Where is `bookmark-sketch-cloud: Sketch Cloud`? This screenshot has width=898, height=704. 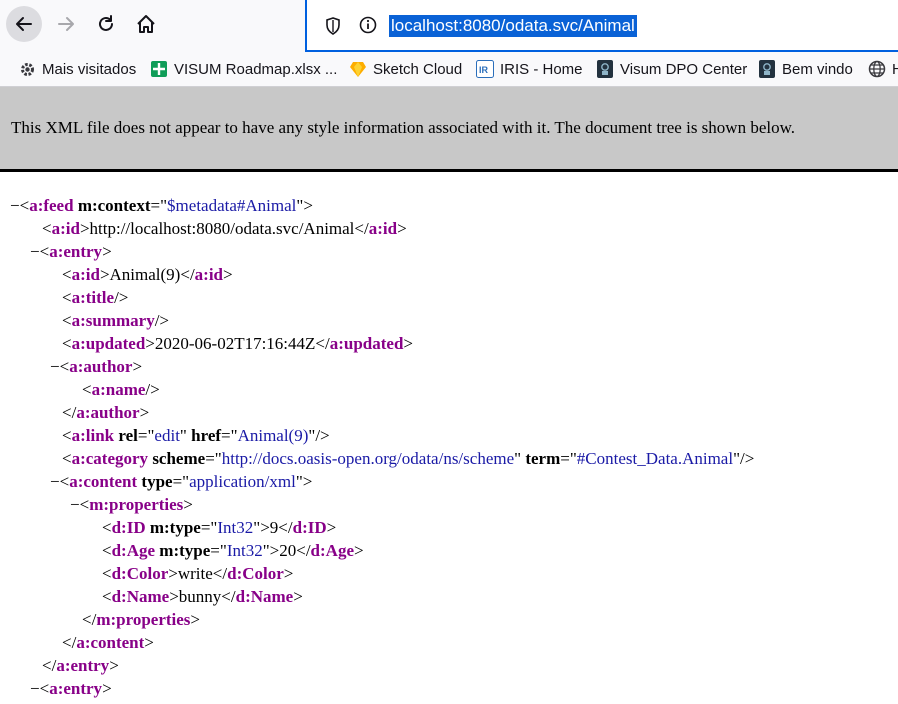
bookmark-sketch-cloud: Sketch Cloud is located at coordinates (405, 69).